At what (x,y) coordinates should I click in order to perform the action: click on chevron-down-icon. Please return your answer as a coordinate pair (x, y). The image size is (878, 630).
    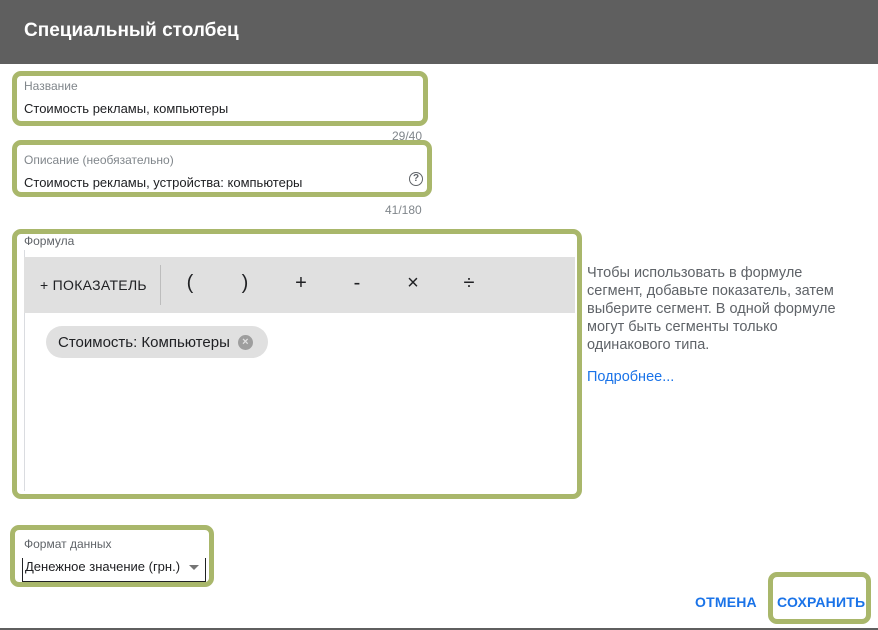
    Looking at the image, I should click on (194, 567).